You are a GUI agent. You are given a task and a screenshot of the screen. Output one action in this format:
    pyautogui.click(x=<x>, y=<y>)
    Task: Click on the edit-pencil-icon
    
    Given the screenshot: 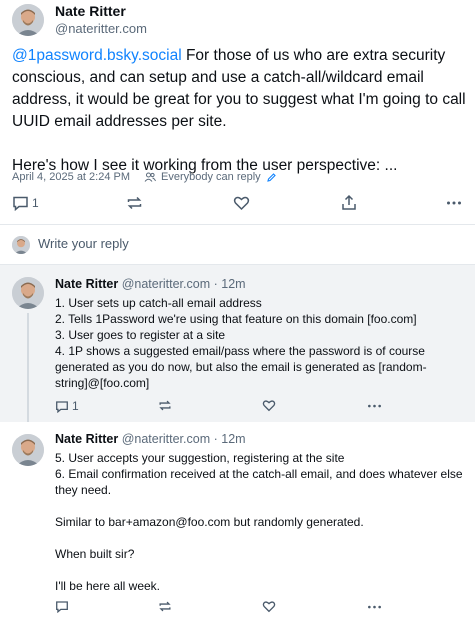 What is the action you would take?
    pyautogui.click(x=271, y=177)
    